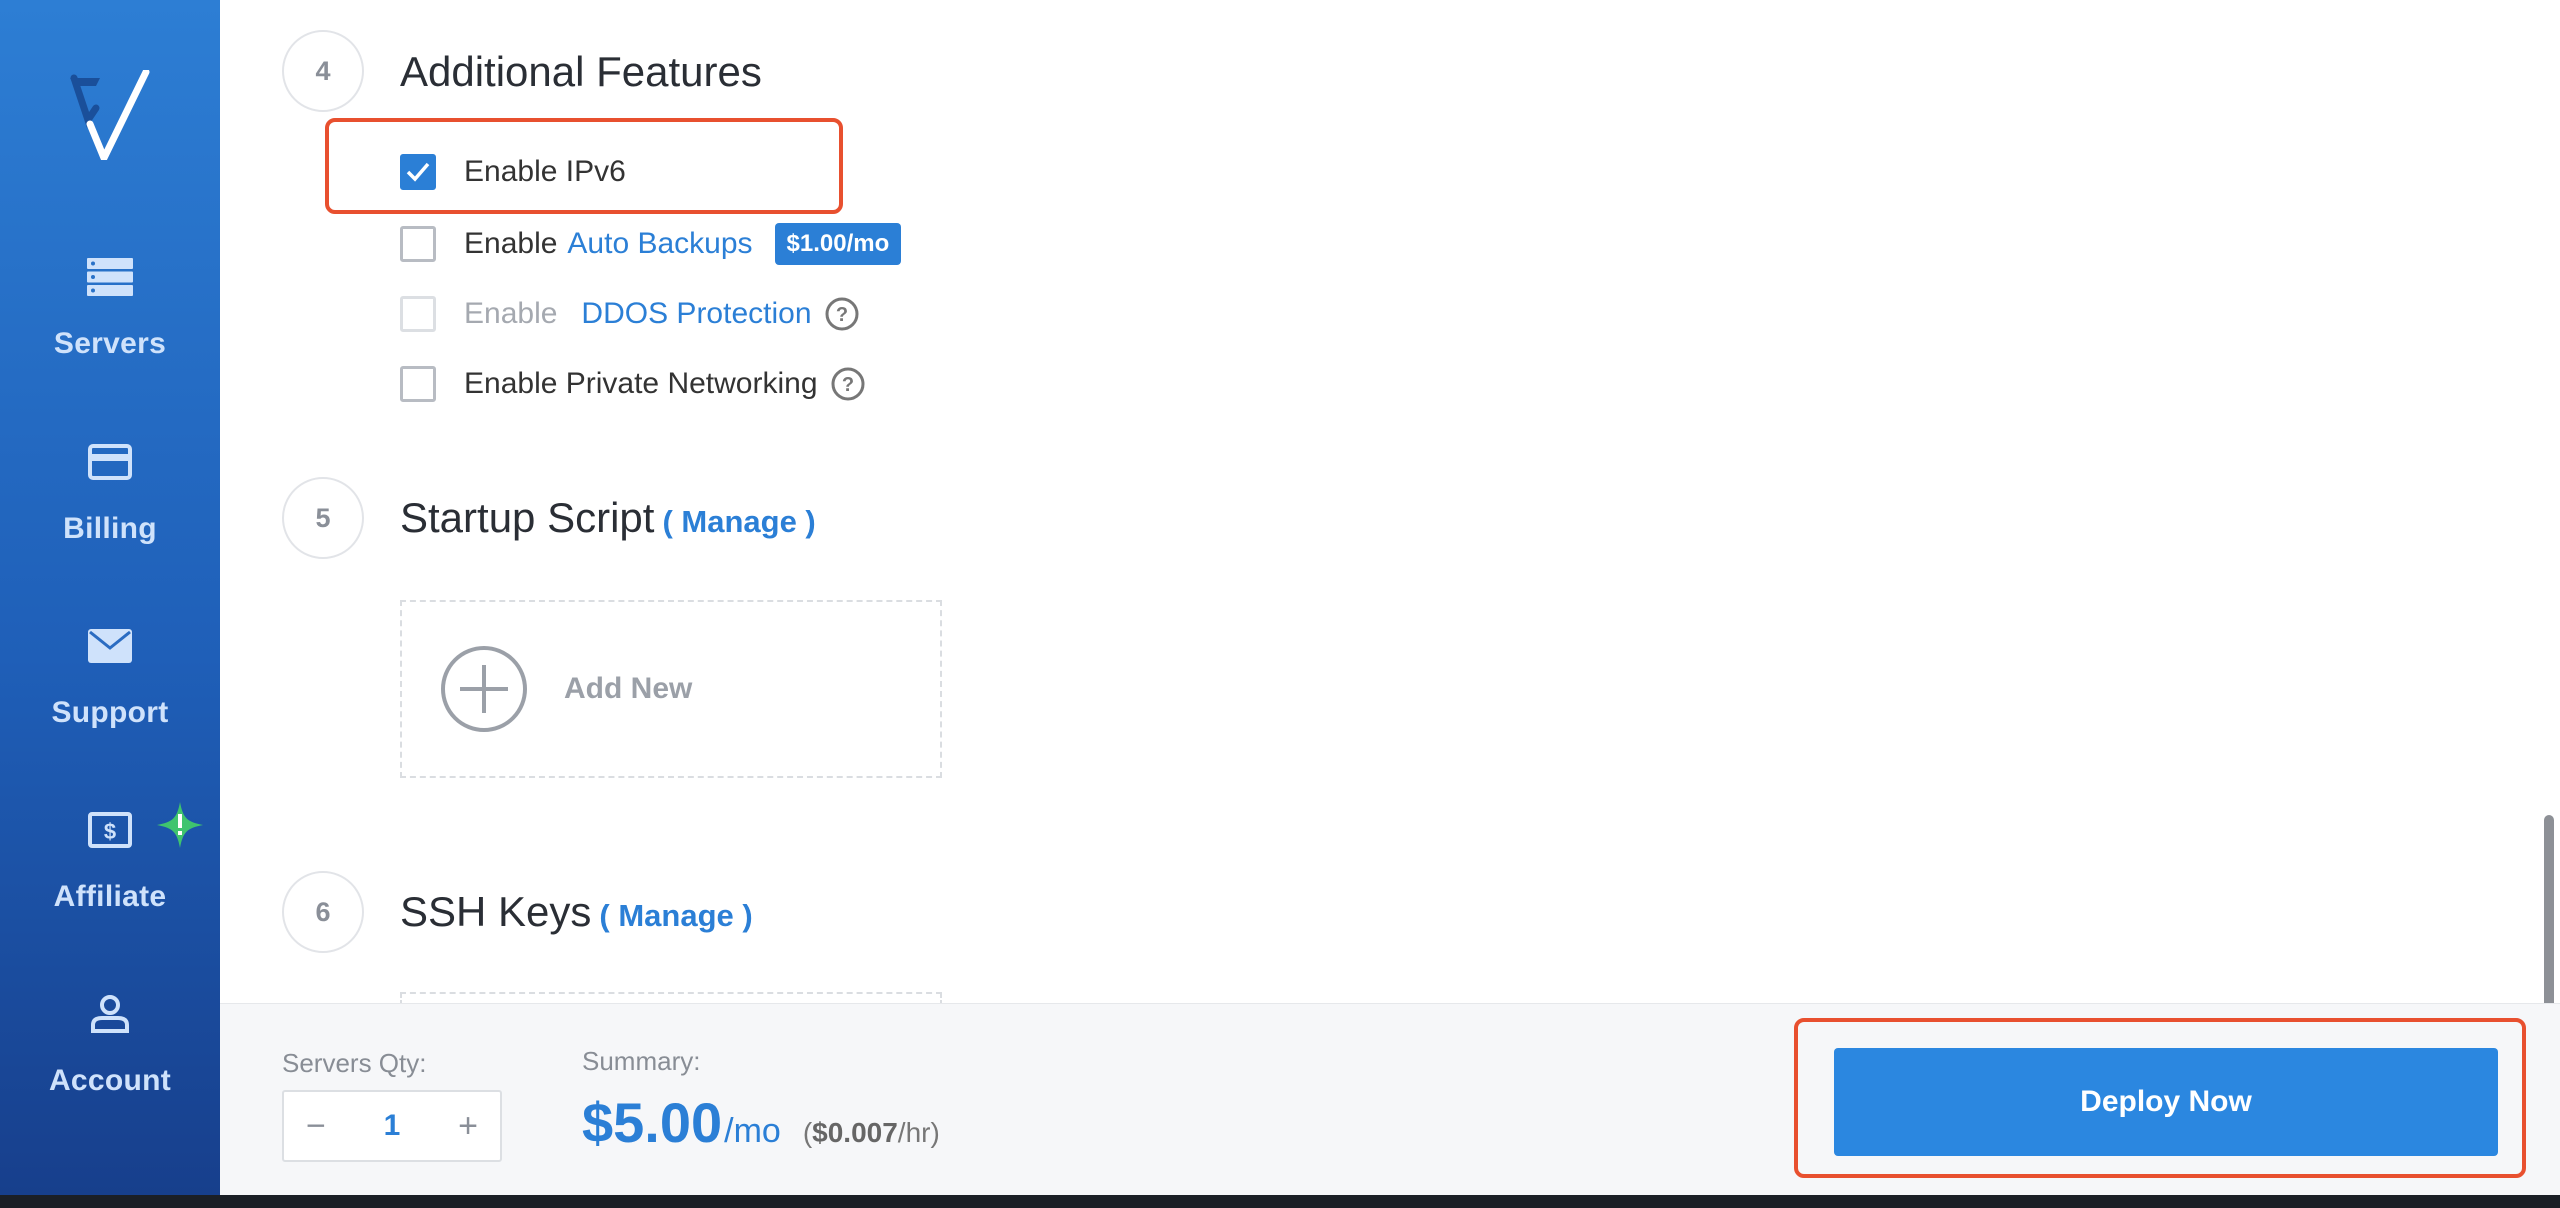  Describe the element at coordinates (110, 528) in the screenshot. I see `sidebar-item-label: Billing` at that location.